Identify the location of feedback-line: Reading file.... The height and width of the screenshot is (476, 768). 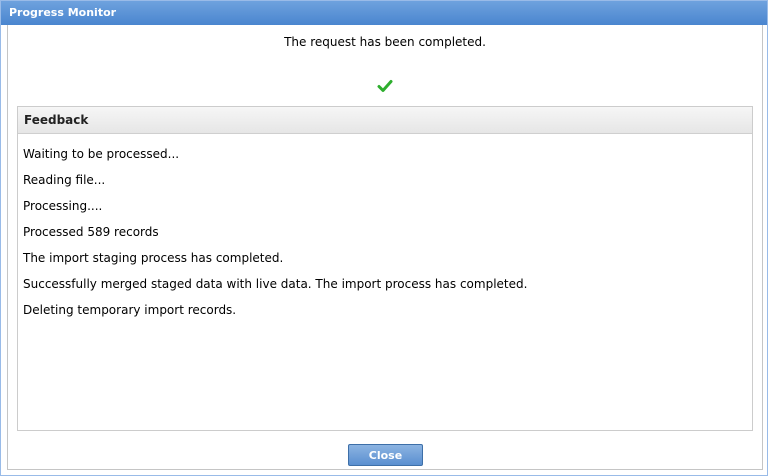
(64, 180).